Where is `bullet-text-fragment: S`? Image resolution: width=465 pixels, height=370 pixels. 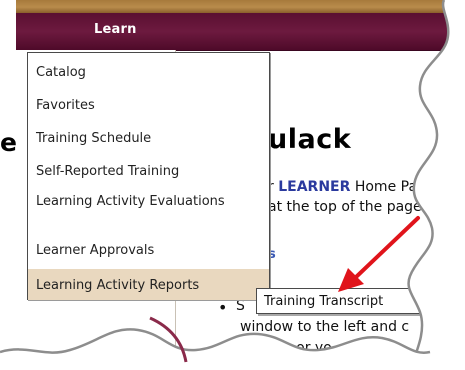
bullet-text-fragment: S is located at coordinates (240, 306).